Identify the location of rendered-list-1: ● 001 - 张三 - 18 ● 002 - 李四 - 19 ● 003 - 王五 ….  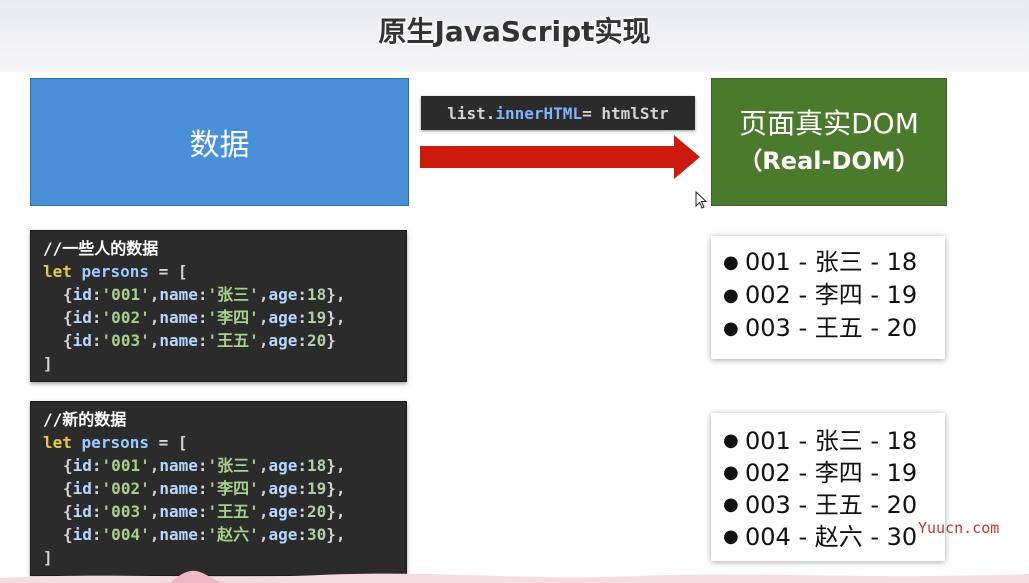
(828, 297).